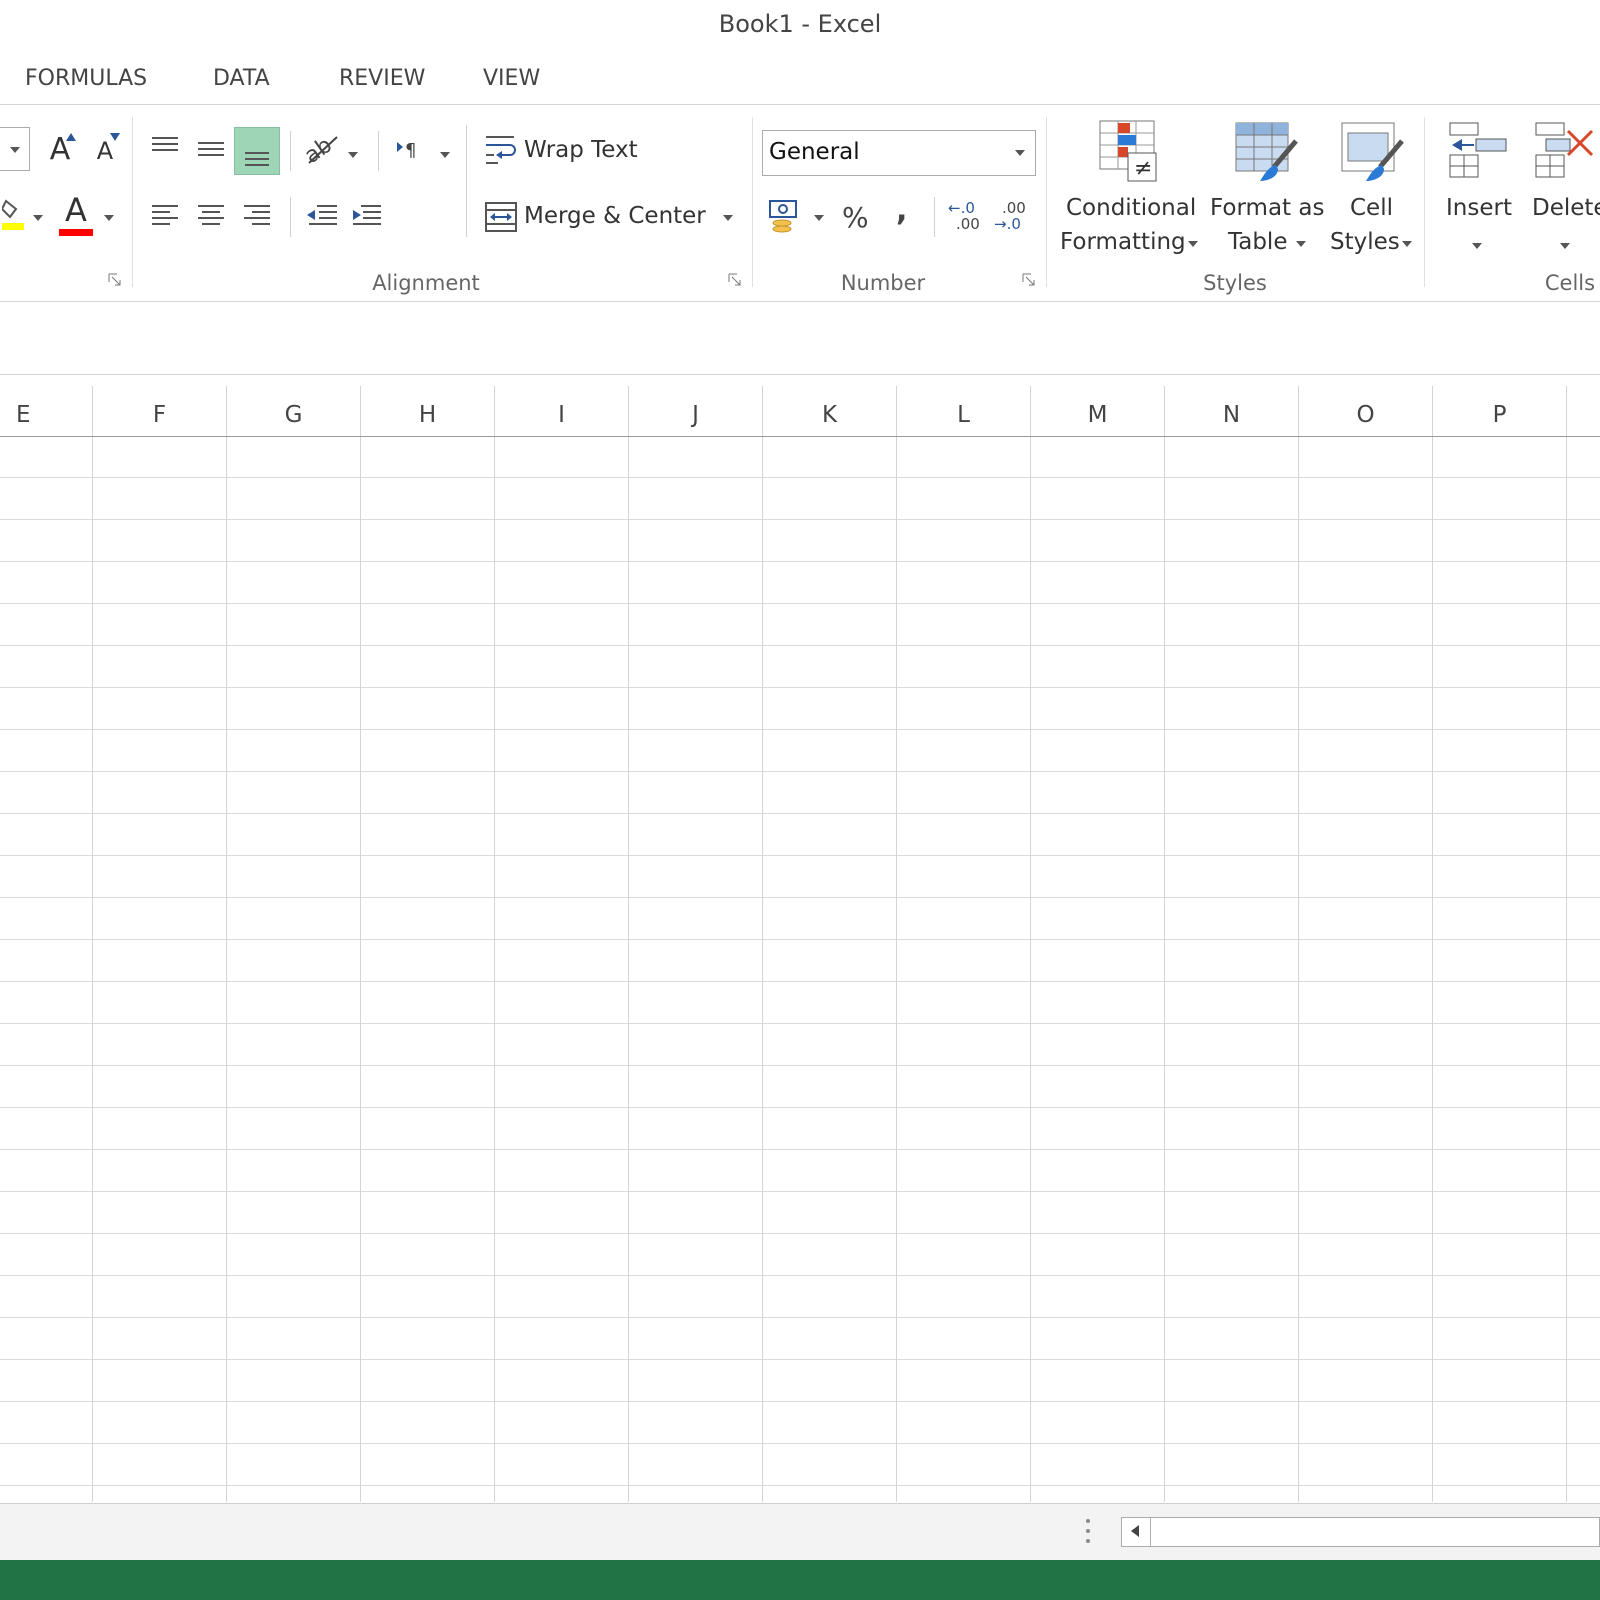 This screenshot has height=1600, width=1600. I want to click on caret-left-icon, so click(1135, 1531).